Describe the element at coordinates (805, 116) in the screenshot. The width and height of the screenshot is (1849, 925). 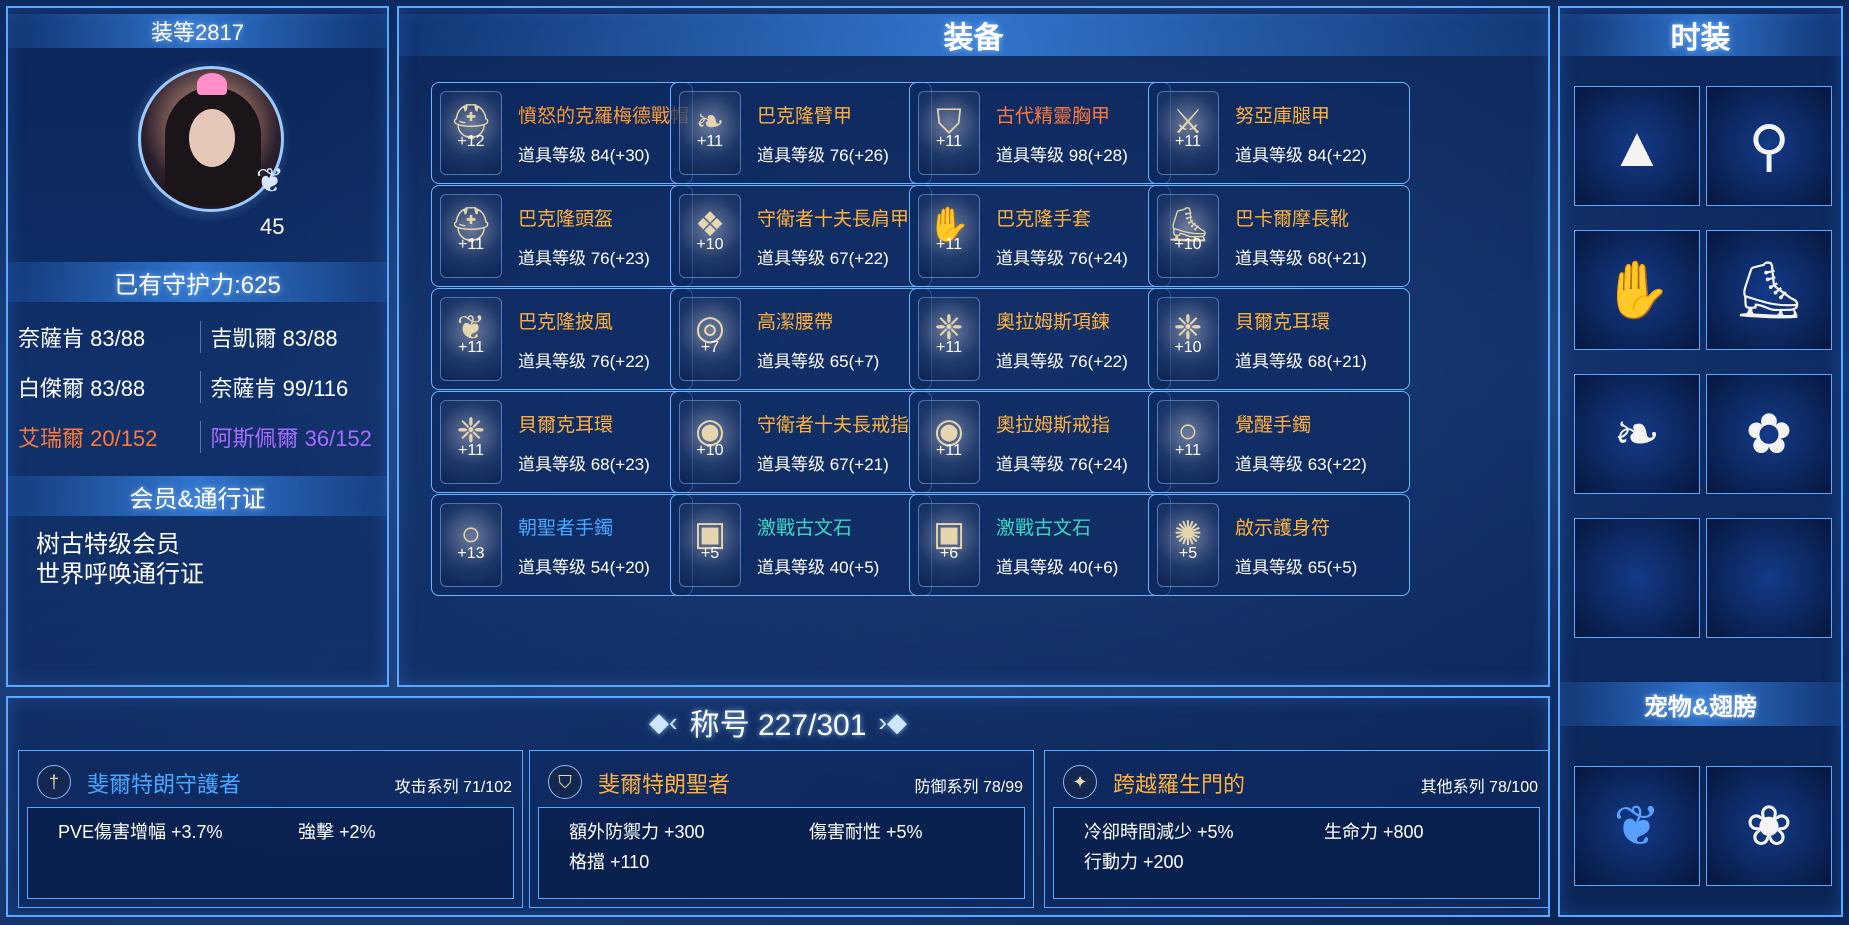
I see `item-name: 巴克隆臂甲` at that location.